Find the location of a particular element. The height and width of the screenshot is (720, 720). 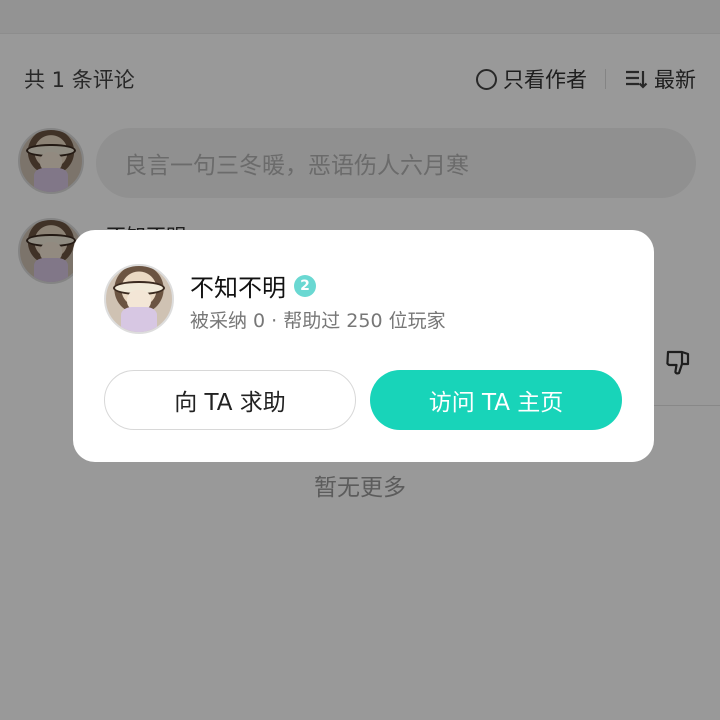

user-name-row: 不知不明 2 is located at coordinates (253, 285).